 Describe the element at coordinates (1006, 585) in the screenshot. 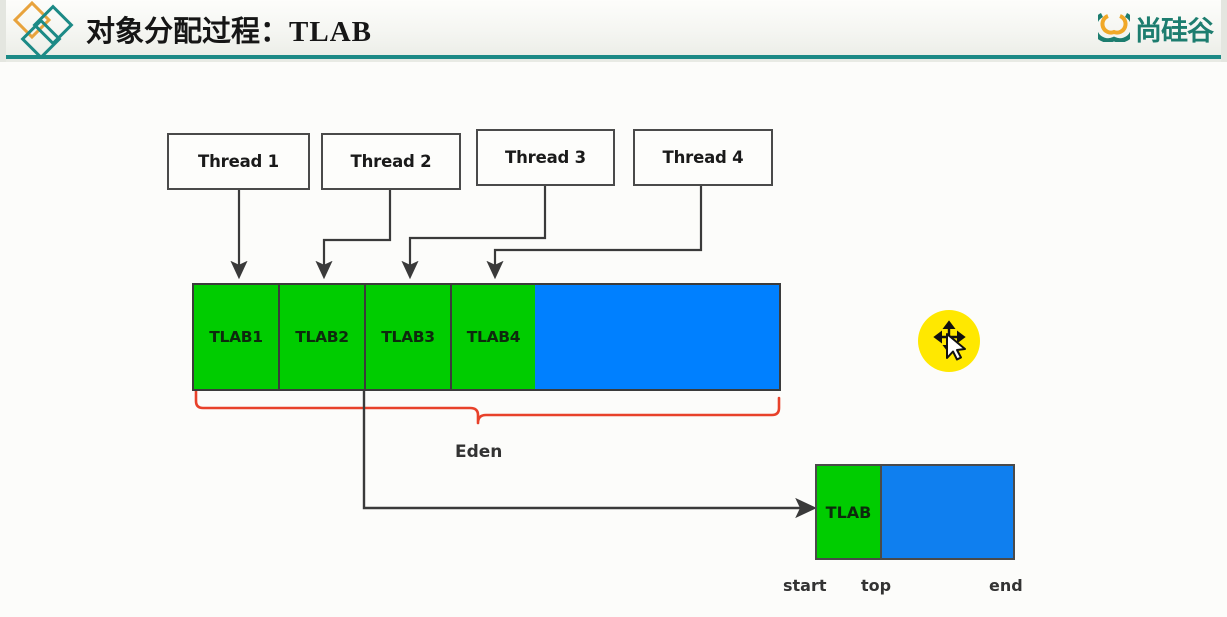

I see `tlab-marker-end: end` at that location.